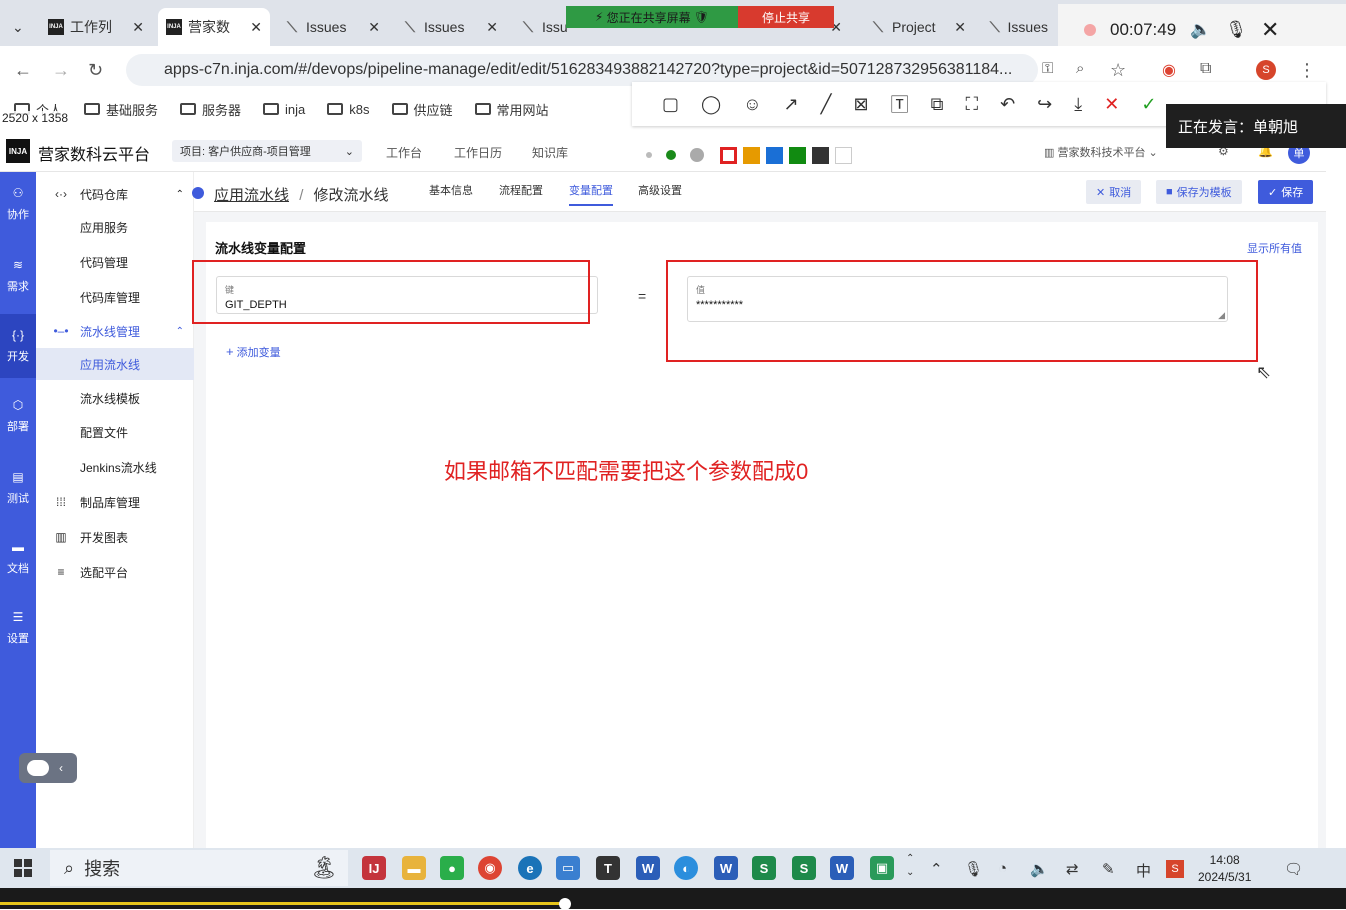 The width and height of the screenshot is (1346, 910). Describe the element at coordinates (686, 868) in the screenshot. I see `feishu-icon: ◐` at that location.